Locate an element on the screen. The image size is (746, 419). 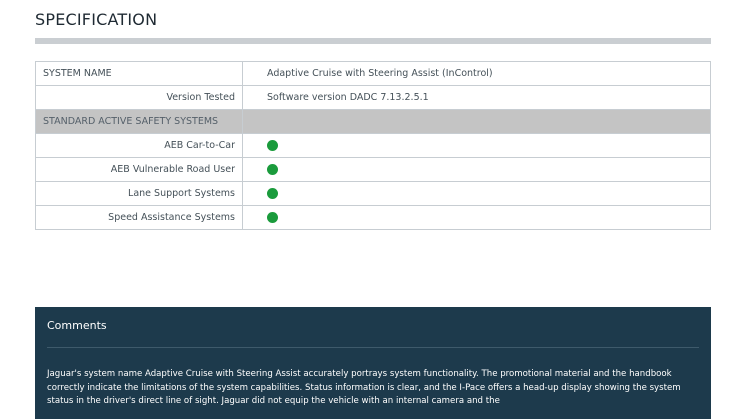
dotted-divider is located at coordinates (373, 41).